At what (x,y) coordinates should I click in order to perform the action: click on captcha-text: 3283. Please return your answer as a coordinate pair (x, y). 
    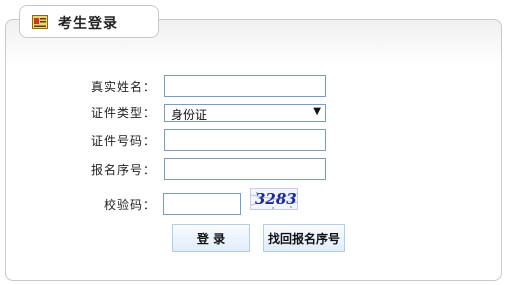
    Looking at the image, I should click on (276, 199).